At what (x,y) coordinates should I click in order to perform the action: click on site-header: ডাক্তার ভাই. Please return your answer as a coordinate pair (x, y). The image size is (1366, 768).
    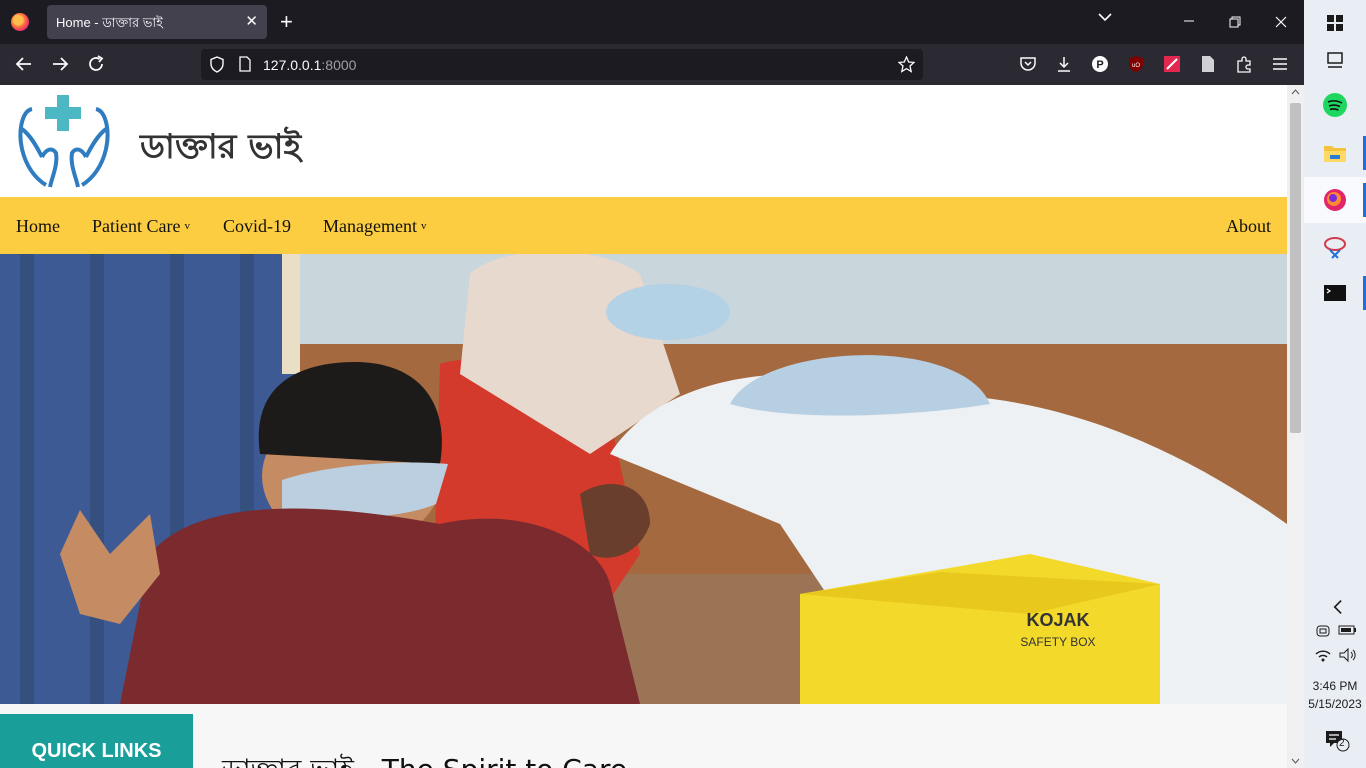
    Looking at the image, I should click on (643, 141).